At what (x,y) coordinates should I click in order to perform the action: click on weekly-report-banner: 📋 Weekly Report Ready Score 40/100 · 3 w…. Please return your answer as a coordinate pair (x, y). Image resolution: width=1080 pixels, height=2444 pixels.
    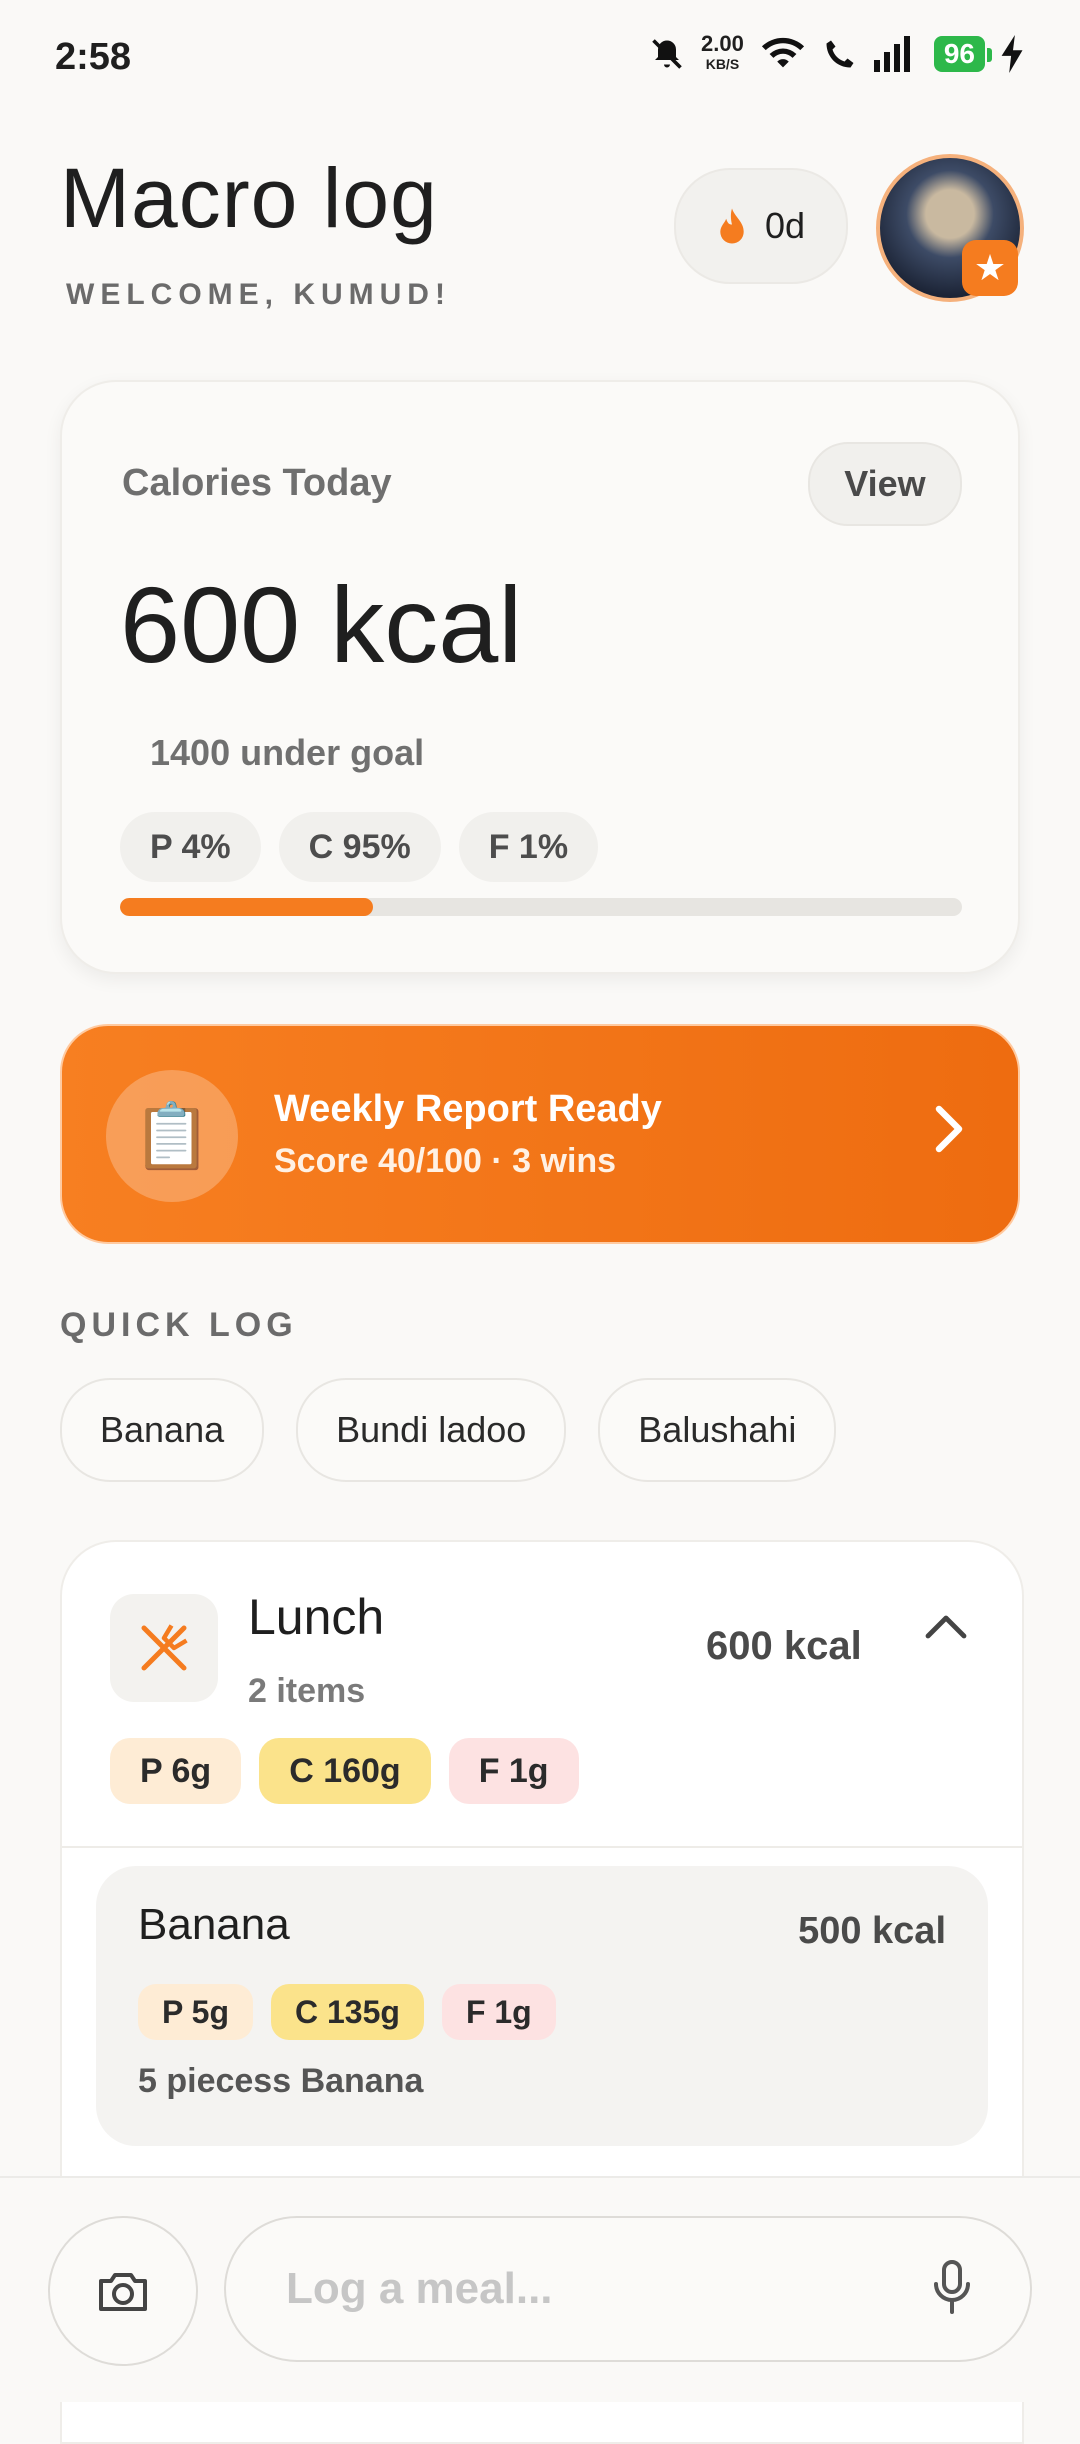
    Looking at the image, I should click on (540, 1134).